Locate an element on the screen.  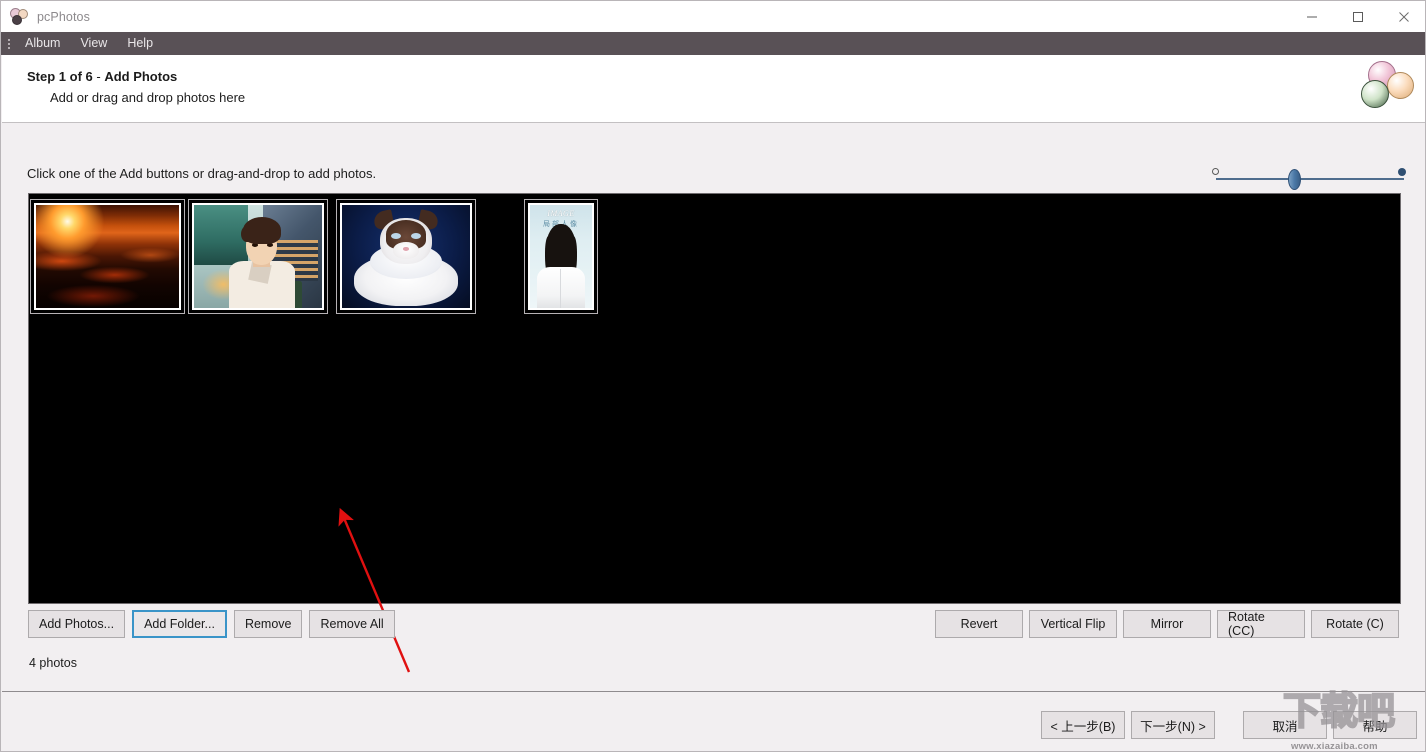
portrait-image: IMAGE 局部人像 is located at coordinates (561, 256).